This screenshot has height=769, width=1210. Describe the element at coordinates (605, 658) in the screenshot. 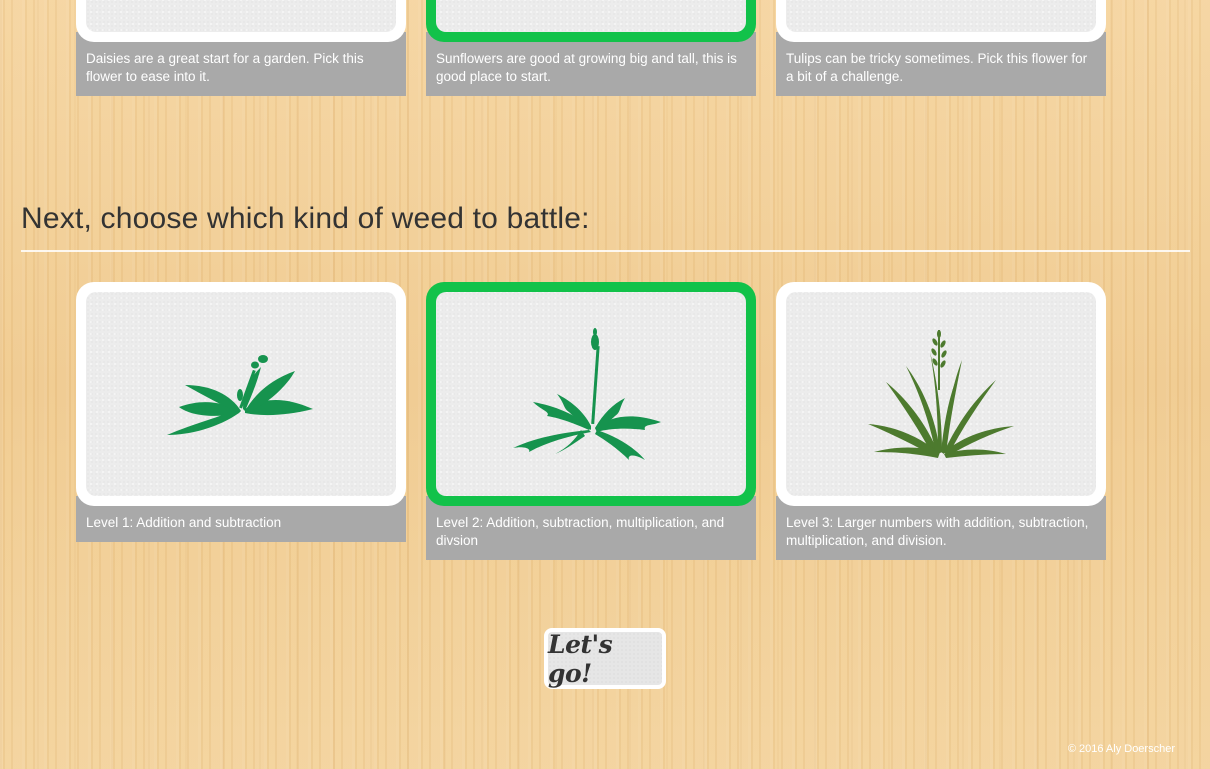

I see `lets-go-button: Let's go!` at that location.